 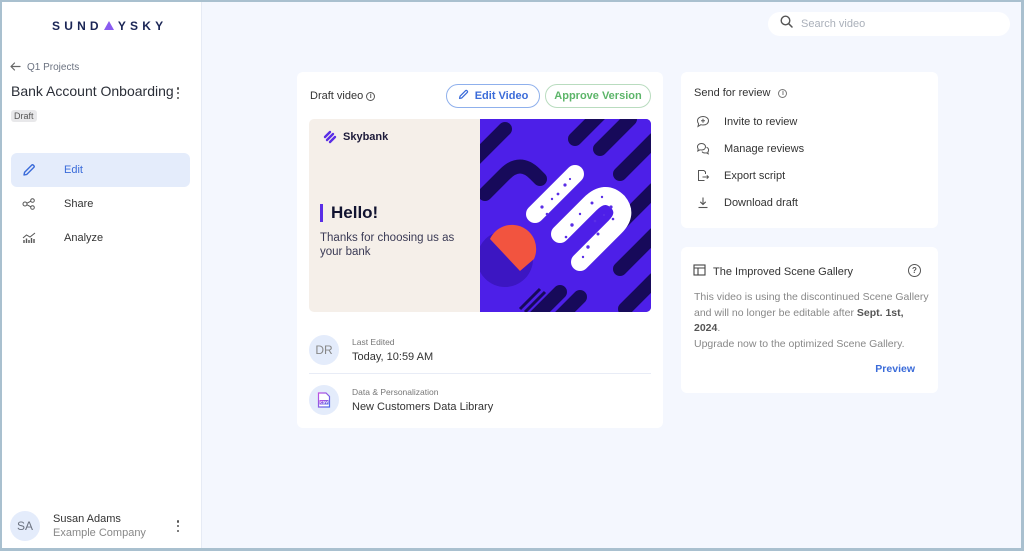 I want to click on project-title: Bank Account Onboarding, so click(x=92, y=91).